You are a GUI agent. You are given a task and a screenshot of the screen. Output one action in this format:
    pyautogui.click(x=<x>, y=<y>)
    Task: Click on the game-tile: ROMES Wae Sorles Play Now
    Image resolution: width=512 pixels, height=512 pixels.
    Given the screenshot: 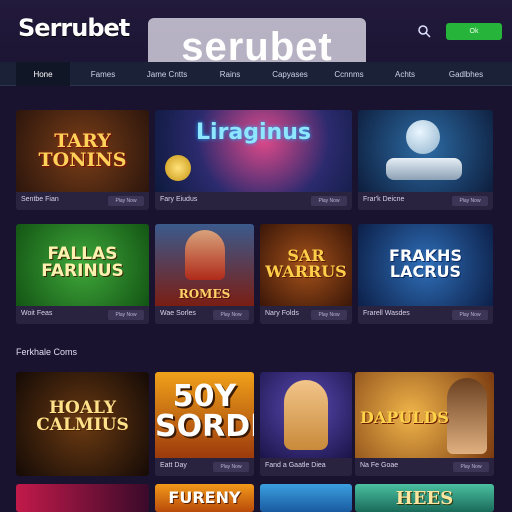 What is the action you would take?
    pyautogui.click(x=204, y=274)
    